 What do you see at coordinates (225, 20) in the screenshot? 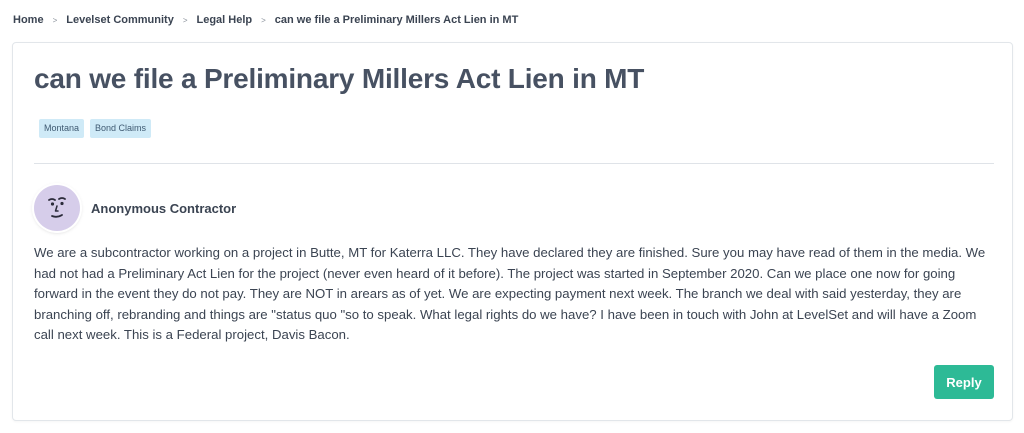
I see `breadcrumb-legal-help-link: Legal Help` at bounding box center [225, 20].